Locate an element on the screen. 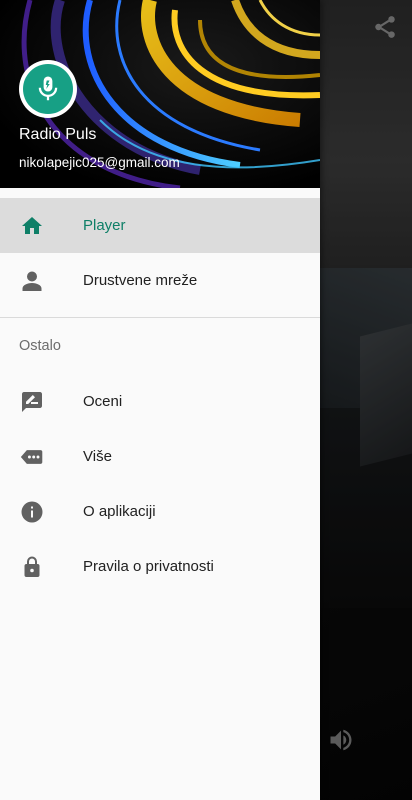  menu-item-label: Drustvene mreže is located at coordinates (140, 280).